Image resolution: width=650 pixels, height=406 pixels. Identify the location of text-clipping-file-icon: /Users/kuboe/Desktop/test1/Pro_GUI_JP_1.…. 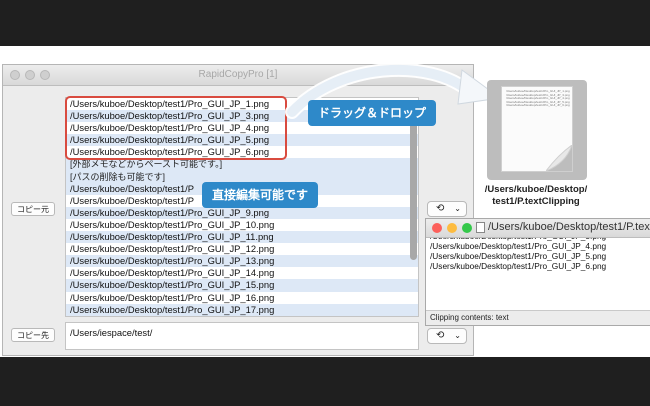
(537, 130).